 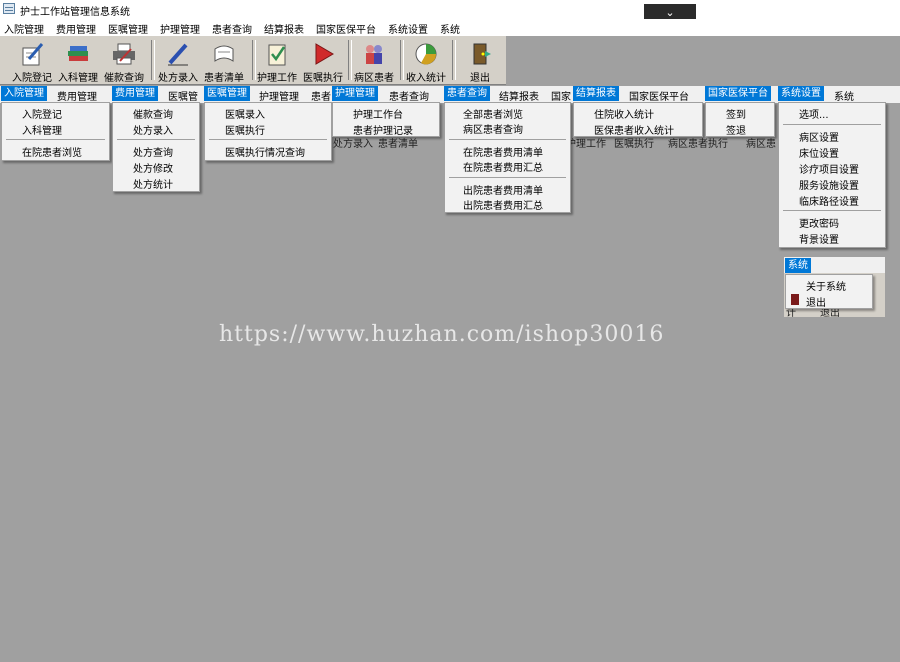 I want to click on header-fees: 费用管理, so click(x=135, y=93).